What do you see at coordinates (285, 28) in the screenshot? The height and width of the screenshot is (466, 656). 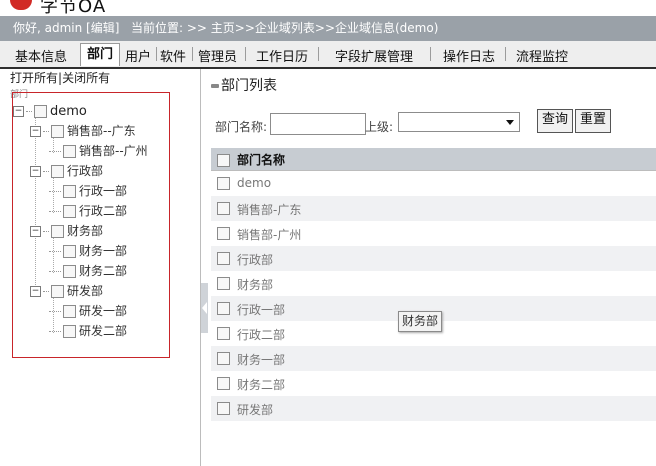 I see `breadcrumb: 当前位置: >> 主页>>企业域列表>>企业域信息(demo)` at bounding box center [285, 28].